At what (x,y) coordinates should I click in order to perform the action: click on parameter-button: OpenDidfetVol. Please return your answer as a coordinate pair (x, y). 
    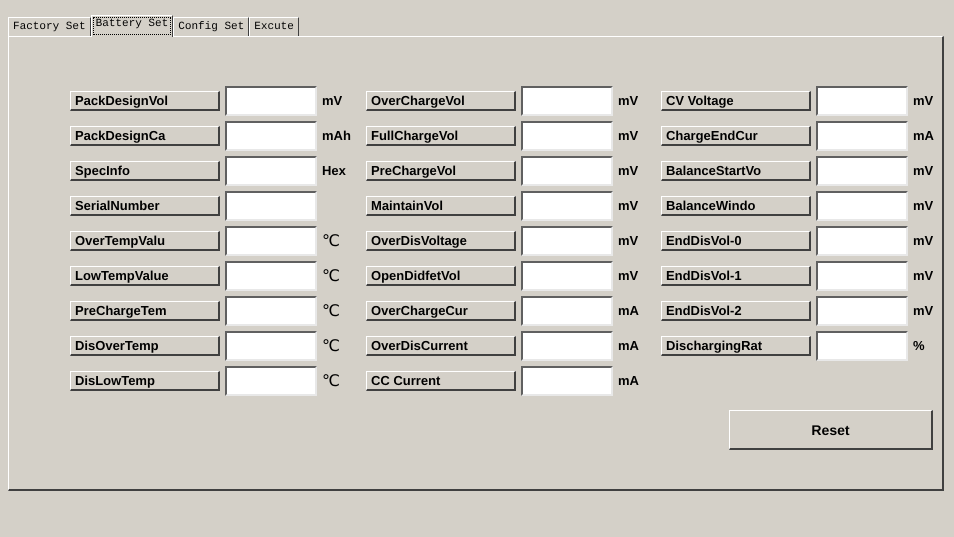
    Looking at the image, I should click on (441, 276).